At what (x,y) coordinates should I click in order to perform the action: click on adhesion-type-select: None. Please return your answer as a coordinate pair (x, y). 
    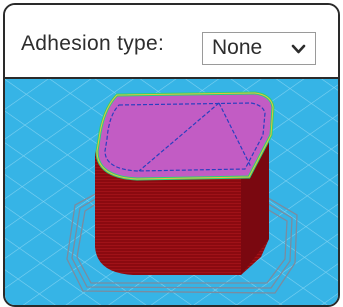
    Looking at the image, I should click on (259, 48).